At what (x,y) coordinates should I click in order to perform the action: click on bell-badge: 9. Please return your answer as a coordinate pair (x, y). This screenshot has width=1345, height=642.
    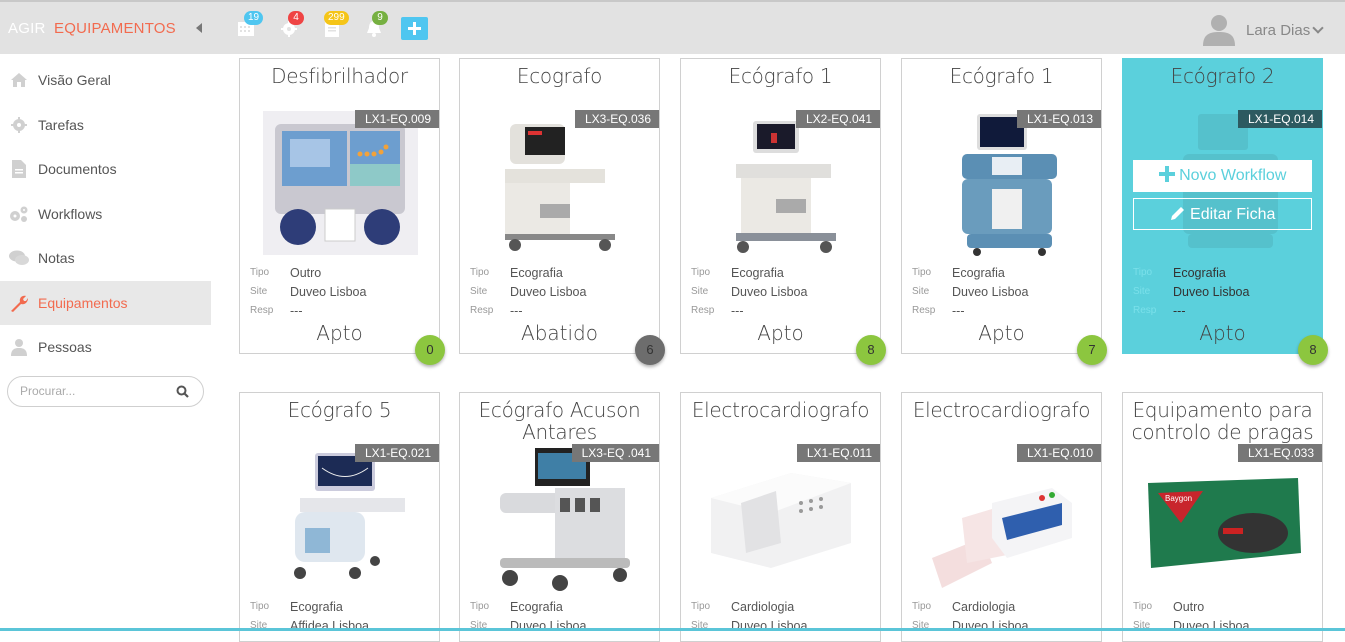
    Looking at the image, I should click on (380, 18).